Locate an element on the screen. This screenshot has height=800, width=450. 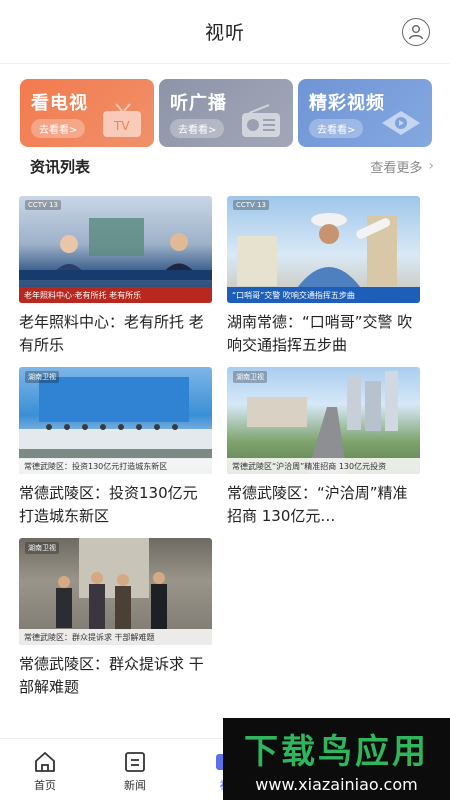
see-more-link: 查看更多 › is located at coordinates (402, 166).